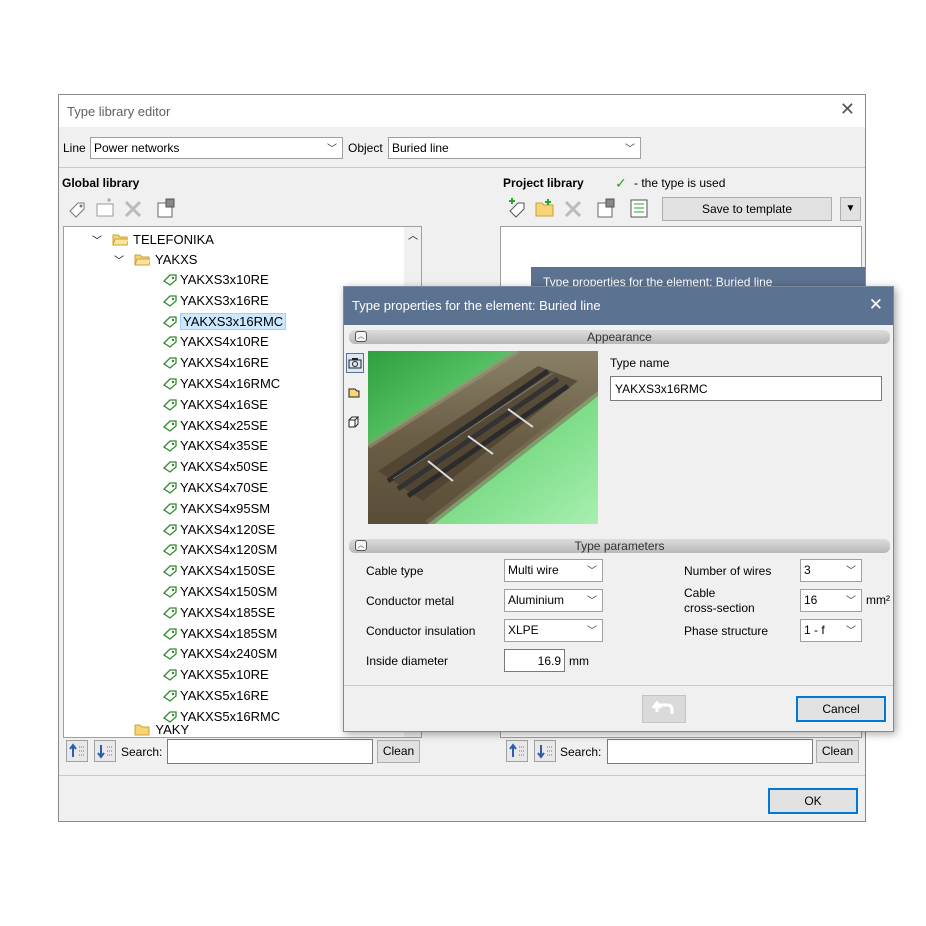 This screenshot has width=926, height=926. What do you see at coordinates (831, 600) in the screenshot?
I see `cross-section-select: 16 ﹀` at bounding box center [831, 600].